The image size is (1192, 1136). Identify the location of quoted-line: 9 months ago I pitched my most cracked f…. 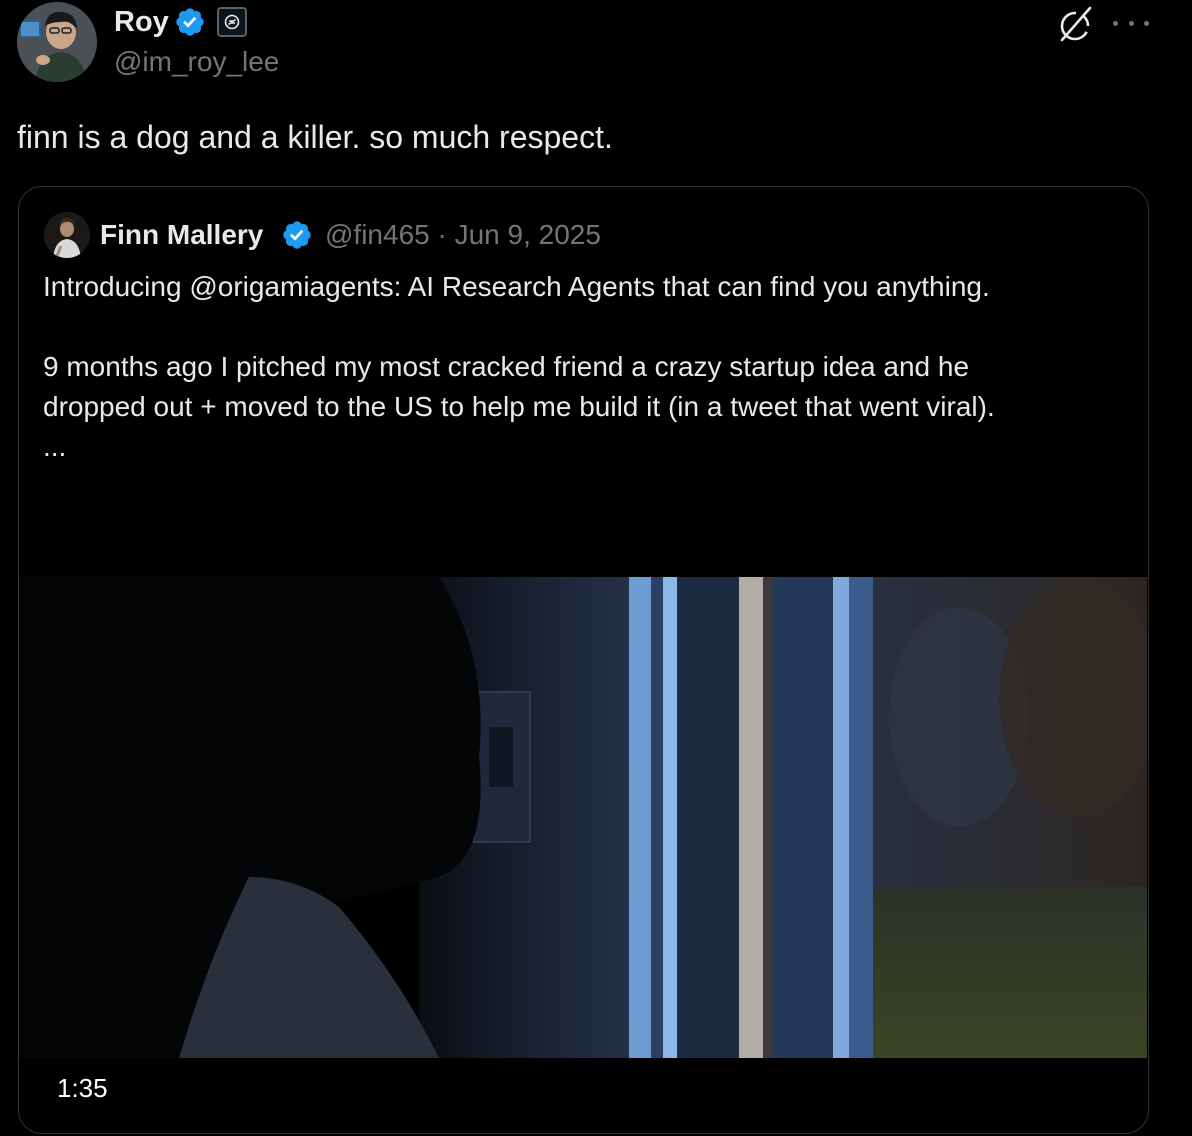
(506, 366).